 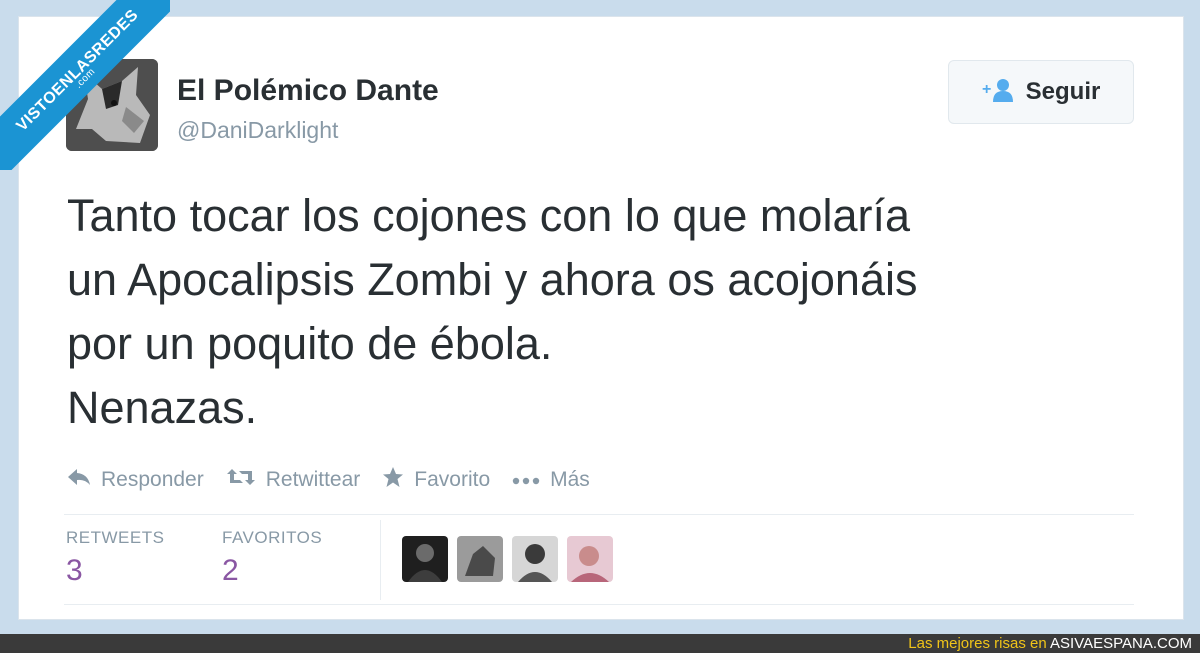 I want to click on tweet-actions: Responder Retwittear Favorito Más, so click(x=328, y=480).